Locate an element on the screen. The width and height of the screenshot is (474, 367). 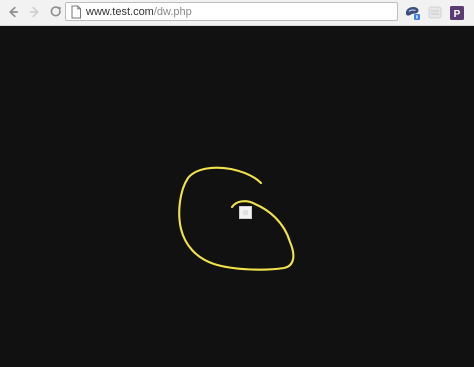
back-button is located at coordinates (13, 12).